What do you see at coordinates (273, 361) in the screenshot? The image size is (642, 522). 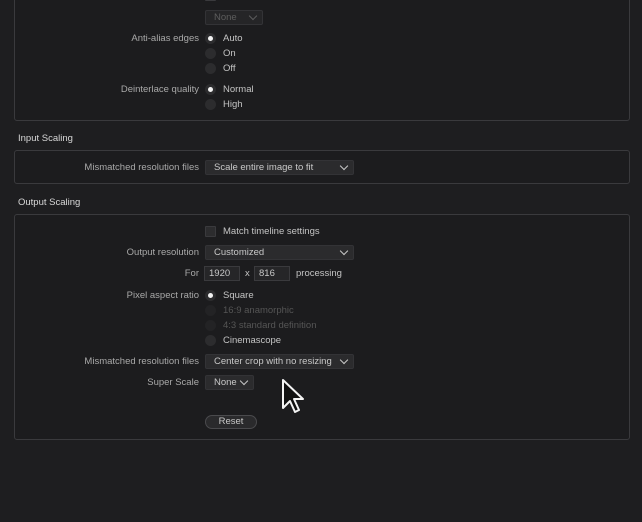 I see `output-mismatched-value: Center crop with no resizing` at bounding box center [273, 361].